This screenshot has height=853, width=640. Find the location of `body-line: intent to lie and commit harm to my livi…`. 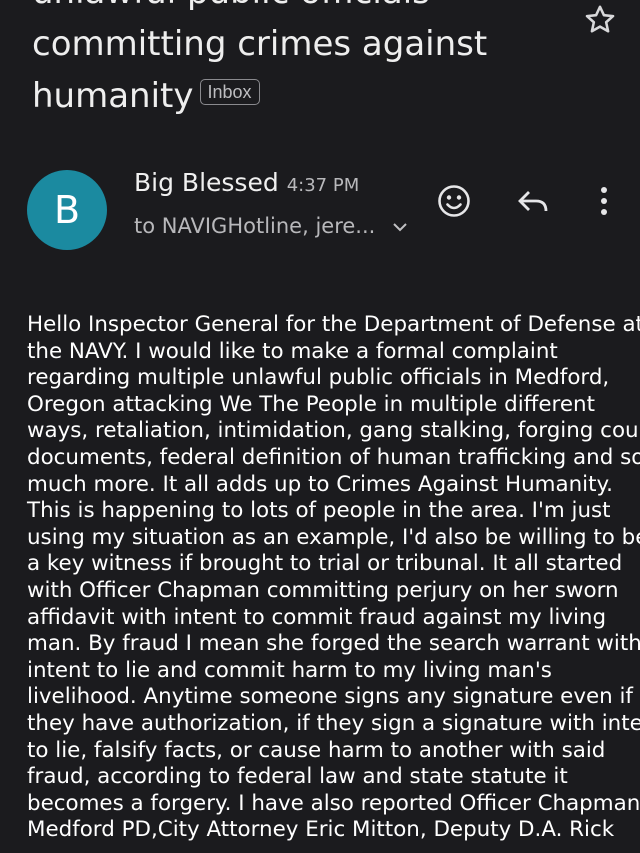

body-line: intent to lie and commit harm to my livi… is located at coordinates (289, 670).